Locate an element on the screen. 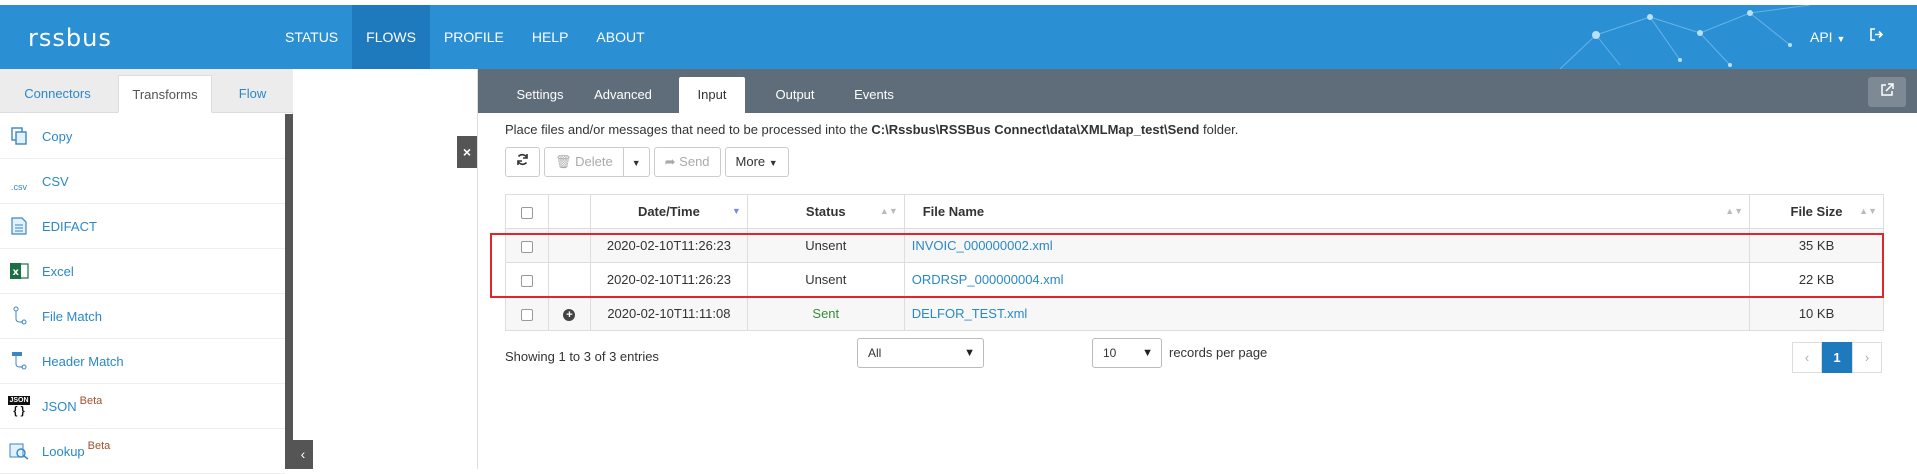 This screenshot has height=474, width=1917. col-filesize: File Size ▲▼ is located at coordinates (1816, 211).